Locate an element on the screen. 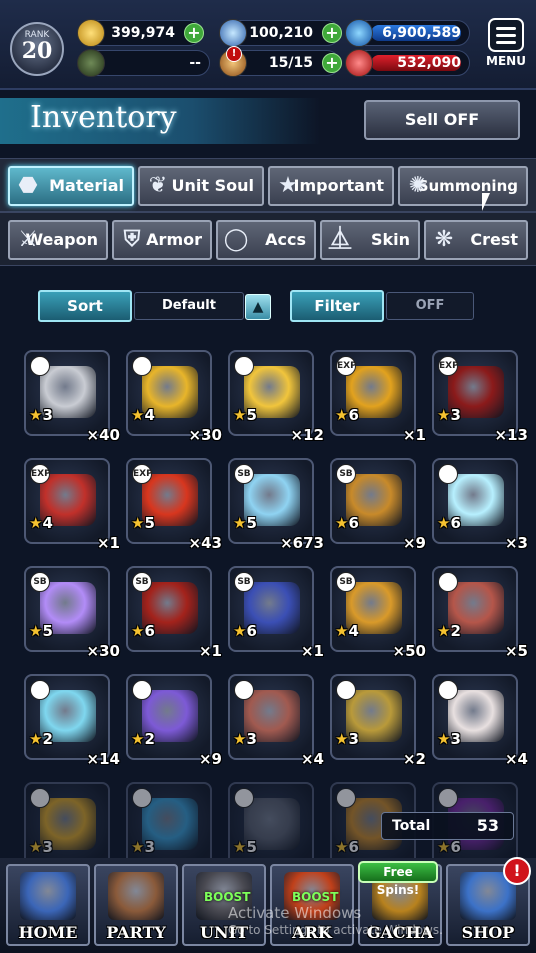 This screenshot has height=953, width=536. red-orb-icon is located at coordinates (359, 63).